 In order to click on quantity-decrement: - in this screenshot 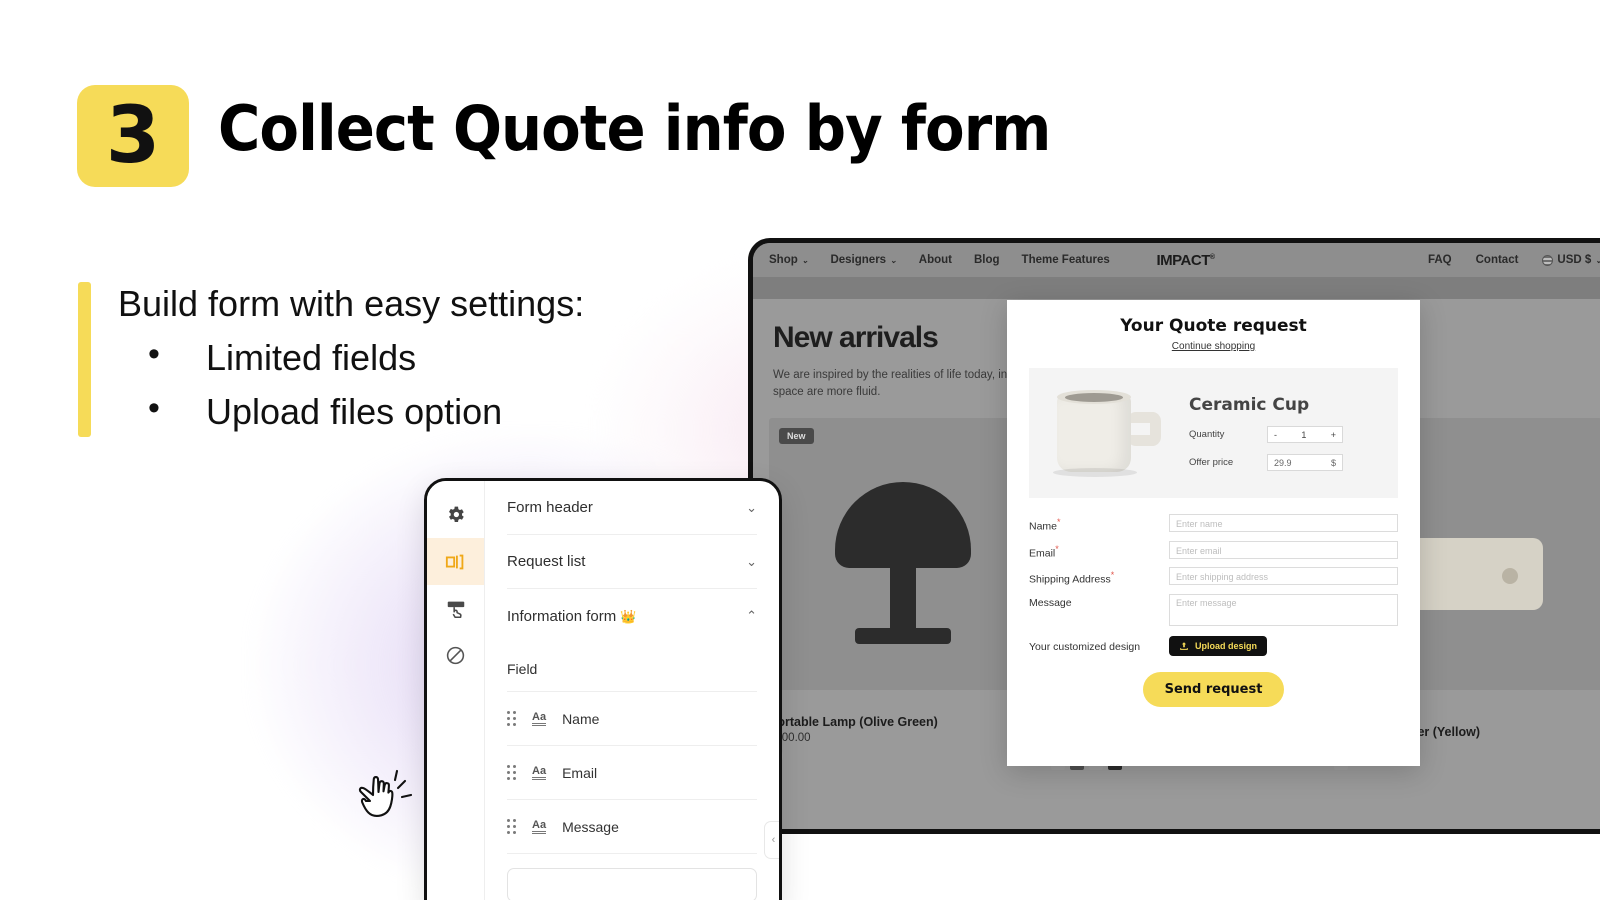, I will do `click(1275, 435)`.